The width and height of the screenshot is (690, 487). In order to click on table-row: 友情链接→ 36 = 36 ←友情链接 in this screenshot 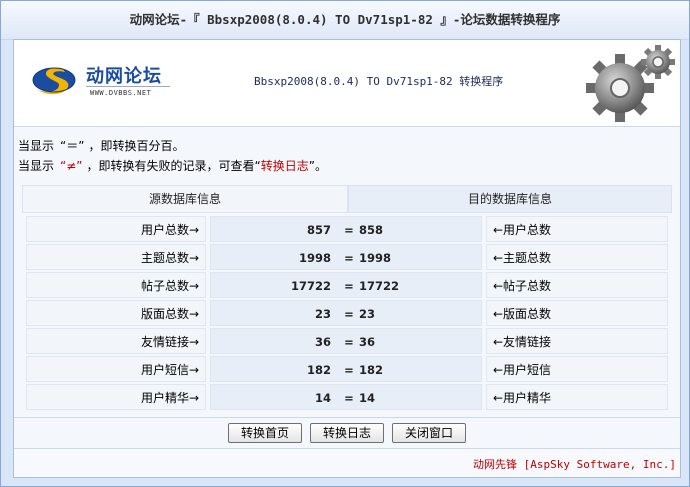, I will do `click(347, 341)`.